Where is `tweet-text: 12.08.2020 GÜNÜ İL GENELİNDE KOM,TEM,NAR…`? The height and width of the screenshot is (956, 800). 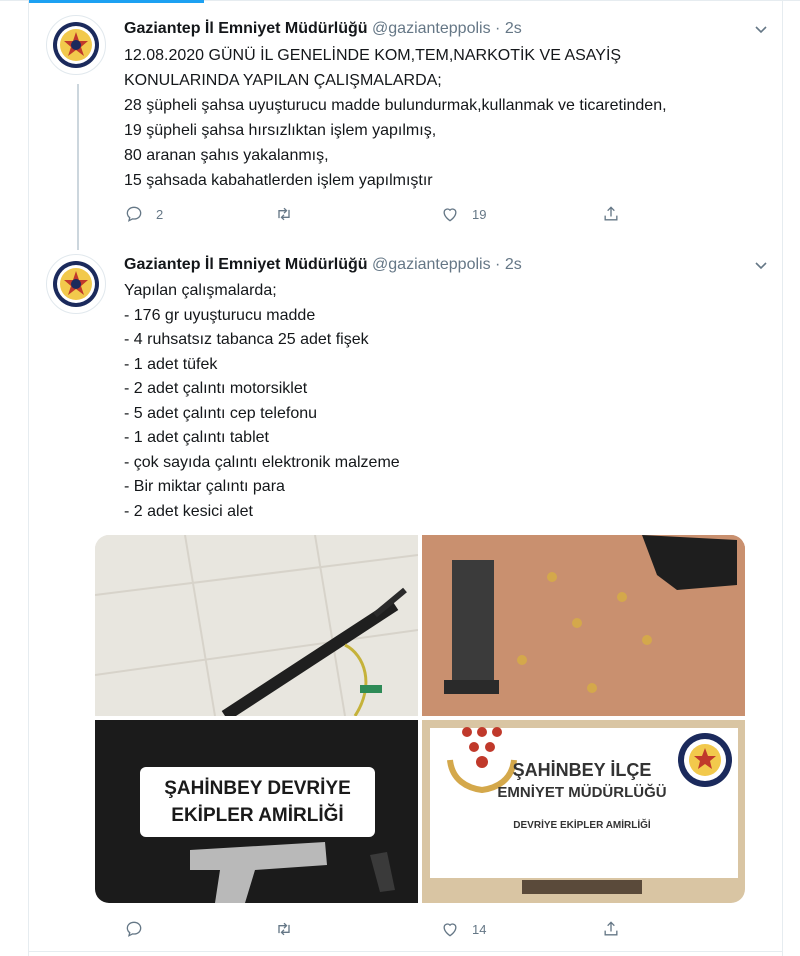
tweet-text: 12.08.2020 GÜNÜ İL GENELİNDE KOM,TEM,NAR… is located at coordinates (449, 118).